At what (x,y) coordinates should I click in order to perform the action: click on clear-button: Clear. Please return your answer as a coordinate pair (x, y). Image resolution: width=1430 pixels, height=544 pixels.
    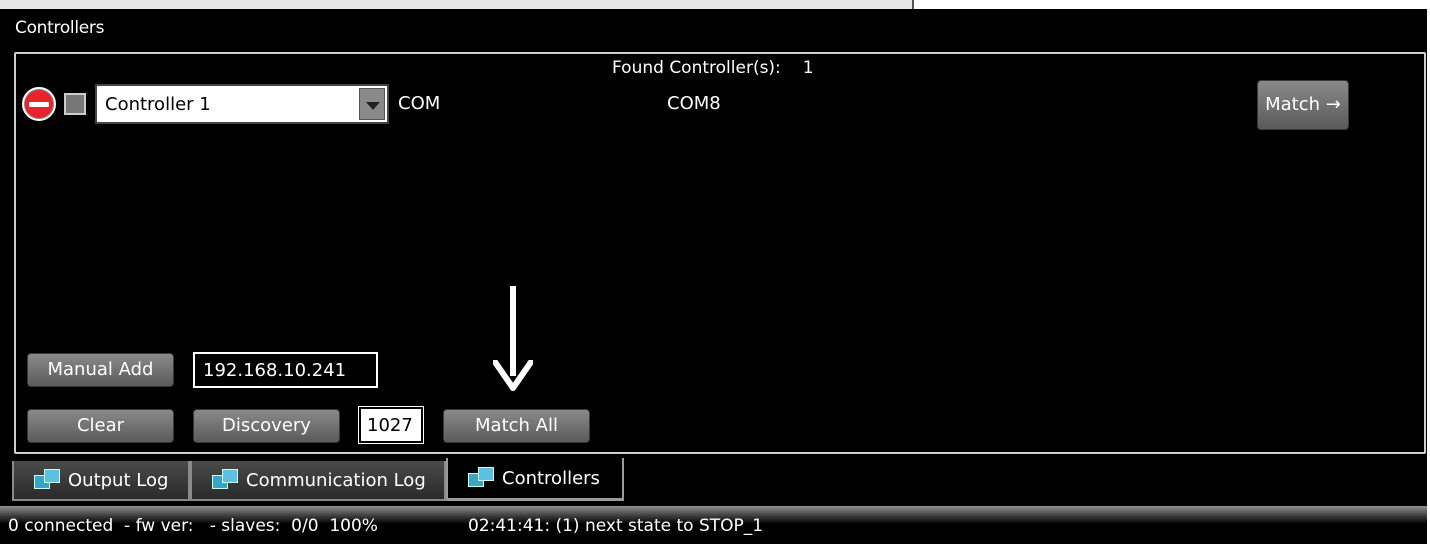
    Looking at the image, I should click on (100, 426).